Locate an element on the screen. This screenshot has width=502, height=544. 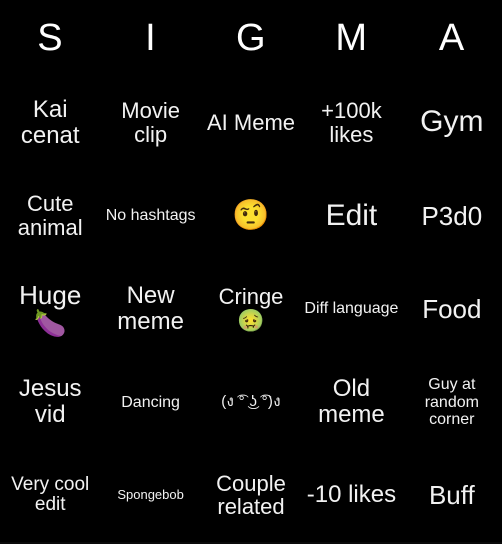
bingo-cell-label: Kai cenat is located at coordinates (50, 122).